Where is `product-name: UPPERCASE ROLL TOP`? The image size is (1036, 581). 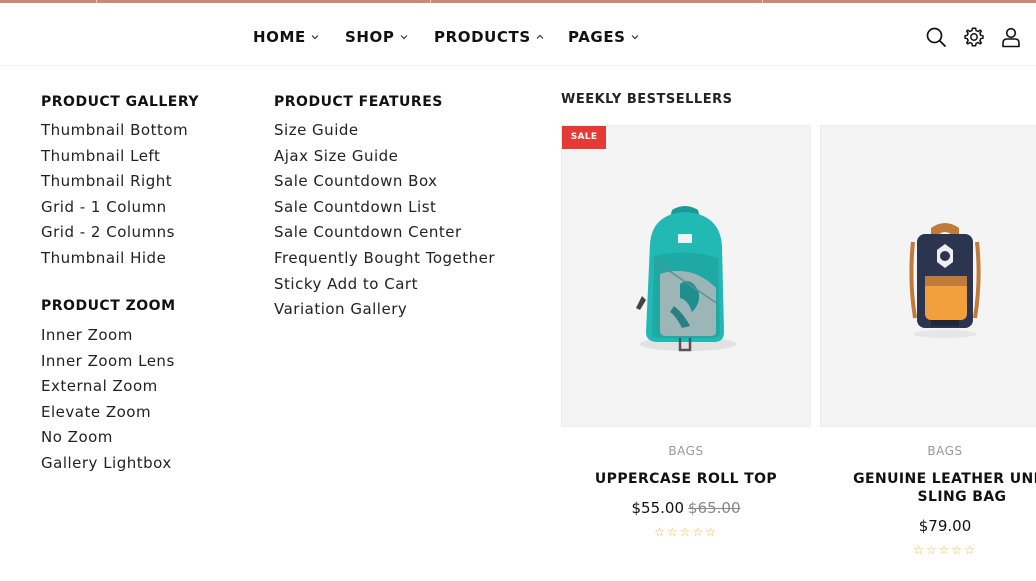
product-name: UPPERCASE ROLL TOP is located at coordinates (686, 479).